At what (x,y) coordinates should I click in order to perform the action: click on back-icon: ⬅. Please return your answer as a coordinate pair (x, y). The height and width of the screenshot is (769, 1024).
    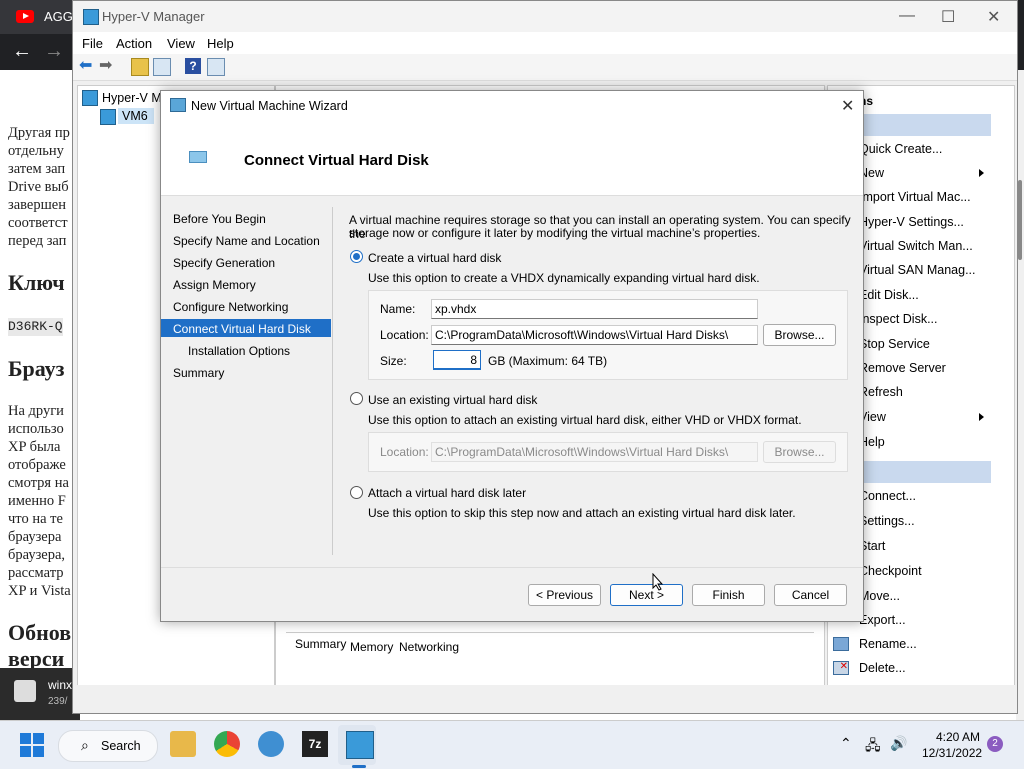
    Looking at the image, I should click on (87, 64).